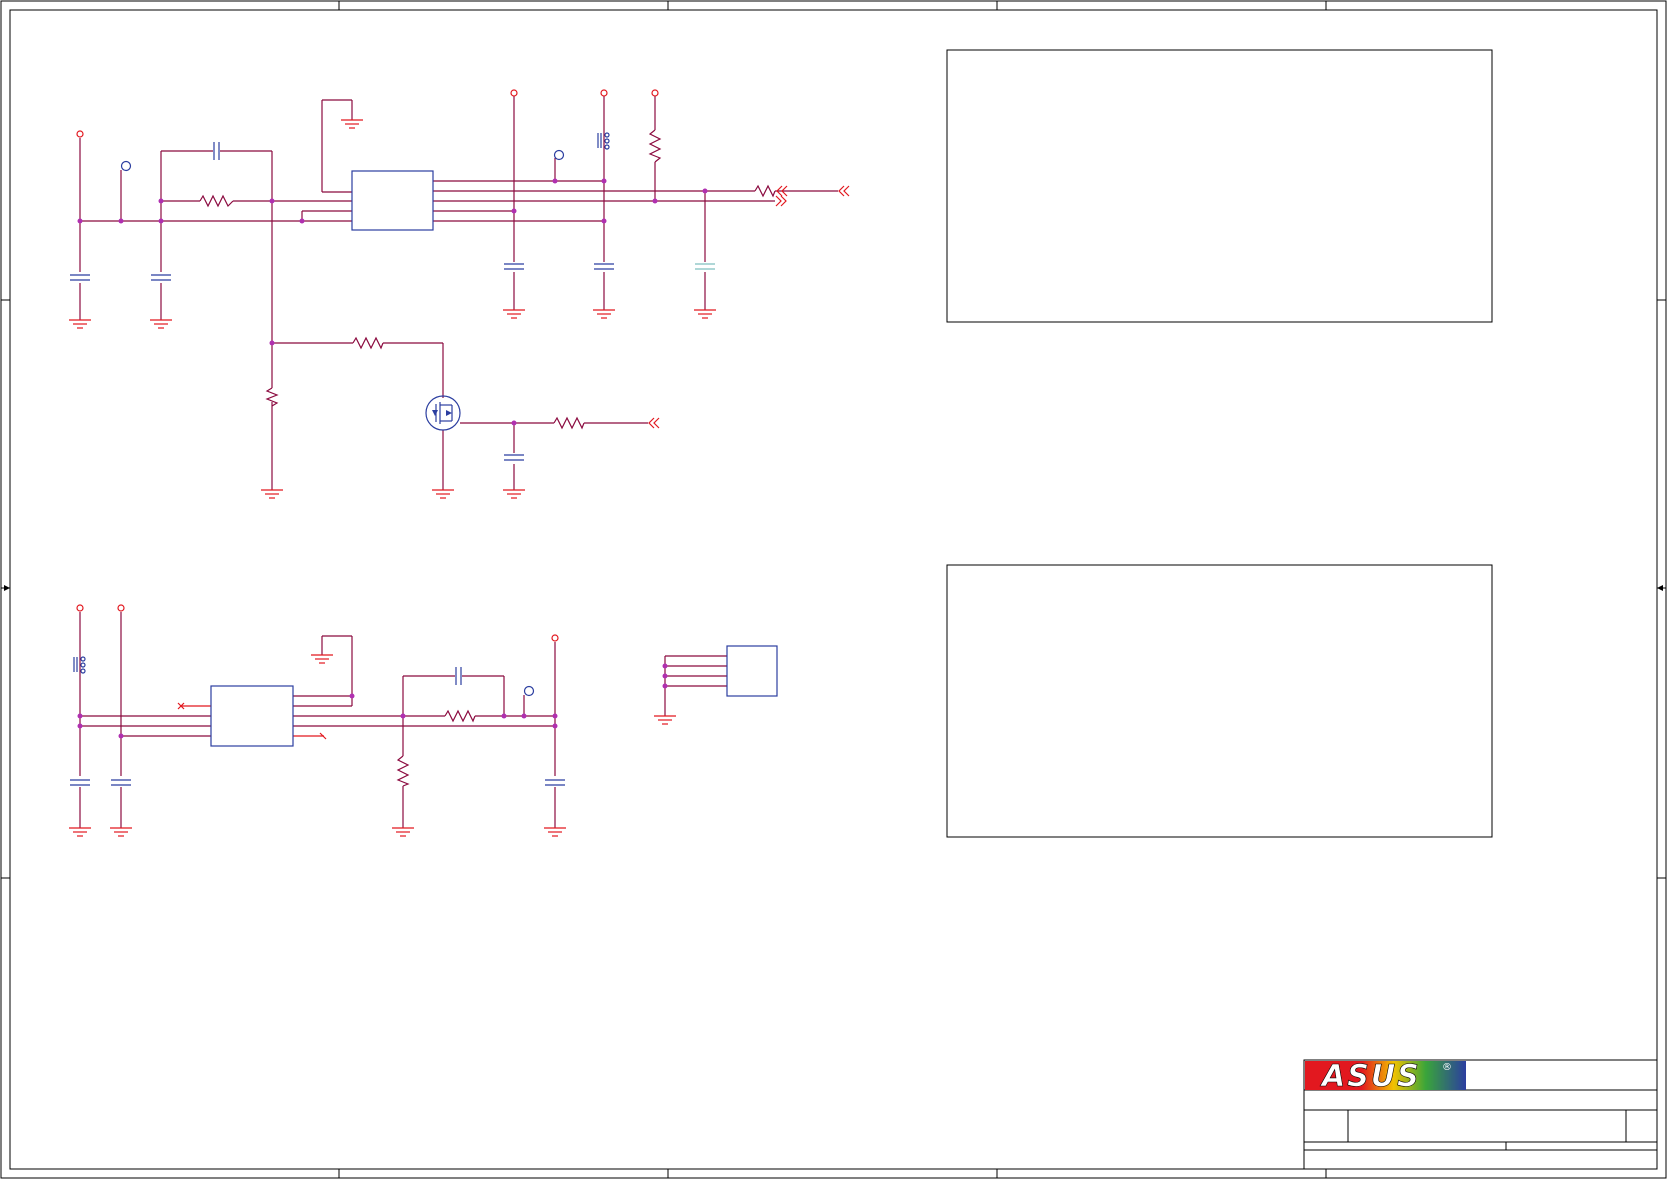 The height and width of the screenshot is (1179, 1667). What do you see at coordinates (252, 716) in the screenshot?
I see `lower-ic-body` at bounding box center [252, 716].